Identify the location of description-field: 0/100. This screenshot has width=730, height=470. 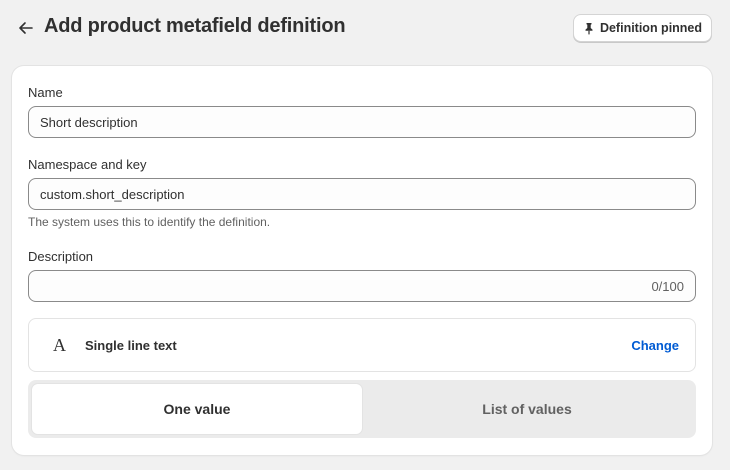
(362, 286).